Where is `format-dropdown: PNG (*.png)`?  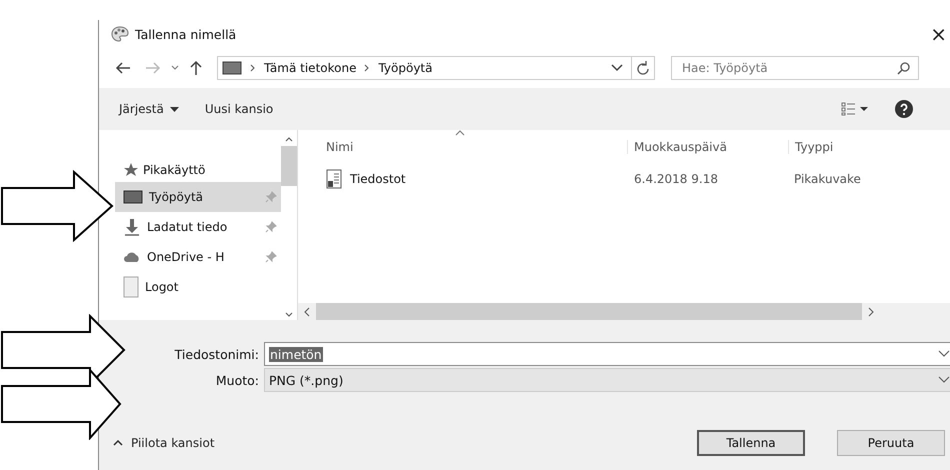 format-dropdown: PNG (*.png) is located at coordinates (607, 380).